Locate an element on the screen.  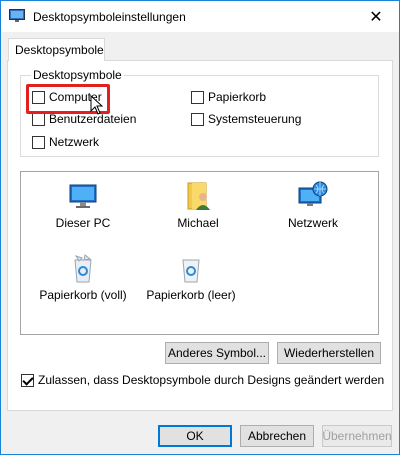
icon-item-papierkorb-leer: Papierkorb (leer) is located at coordinates (191, 277).